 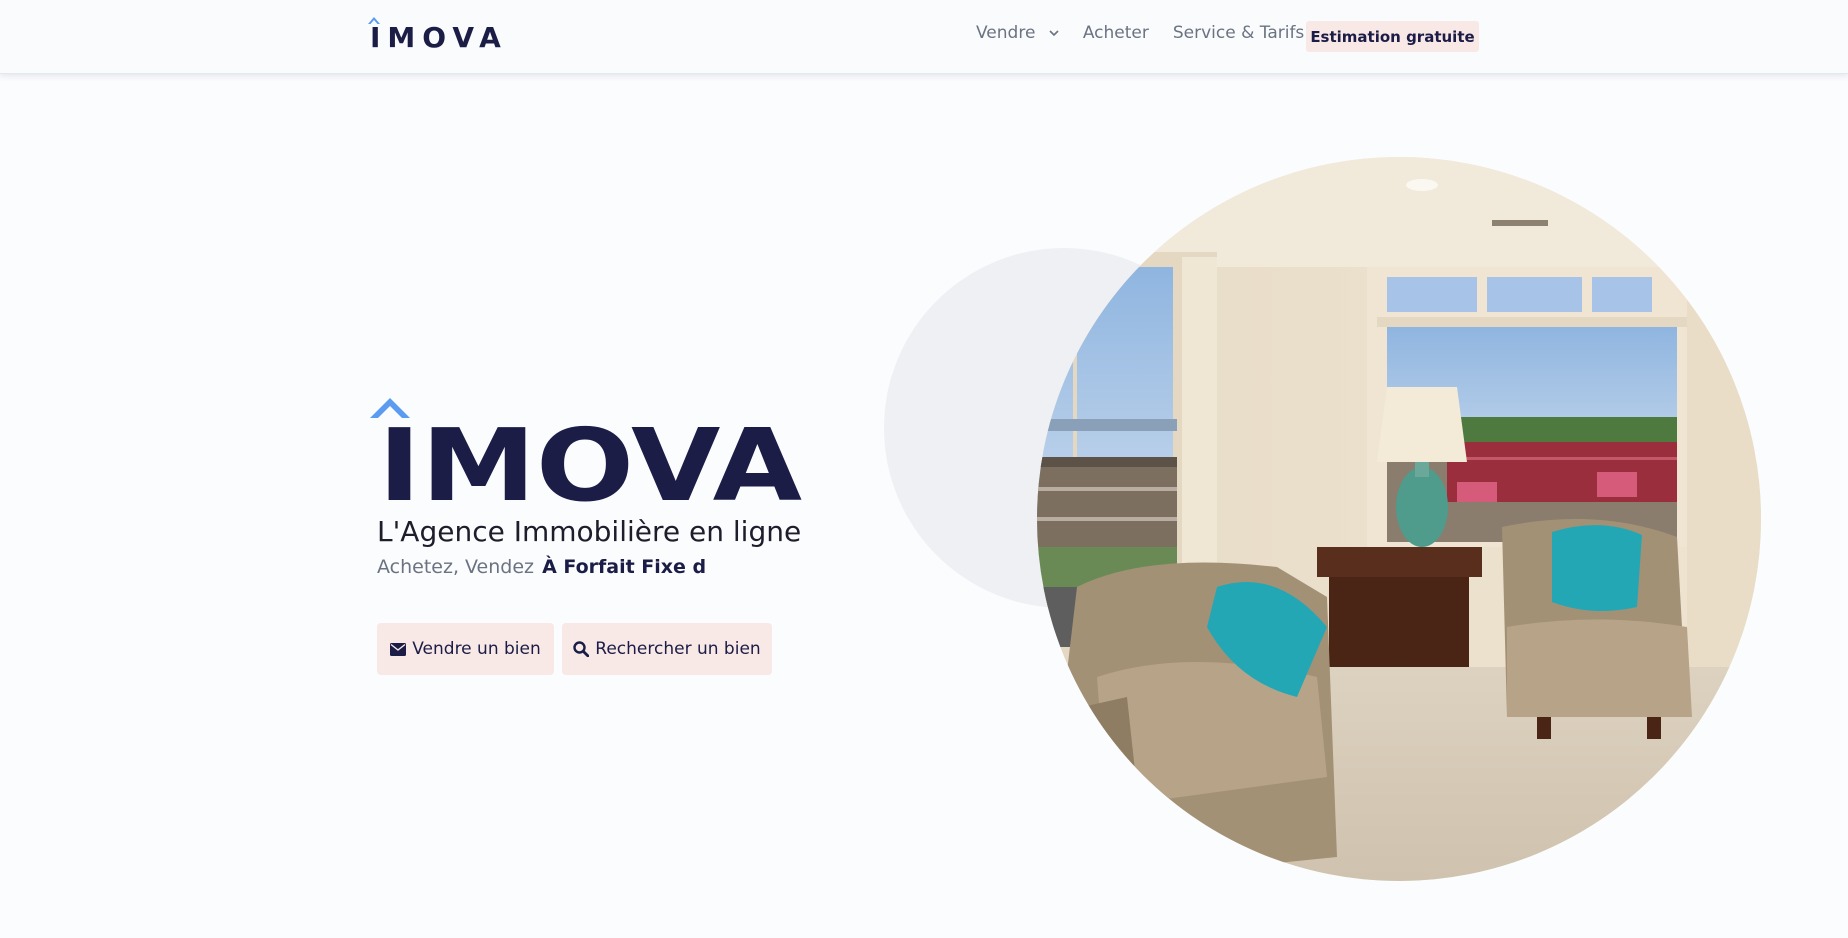 I want to click on logo-letter-i-text: I, so click(x=379, y=37).